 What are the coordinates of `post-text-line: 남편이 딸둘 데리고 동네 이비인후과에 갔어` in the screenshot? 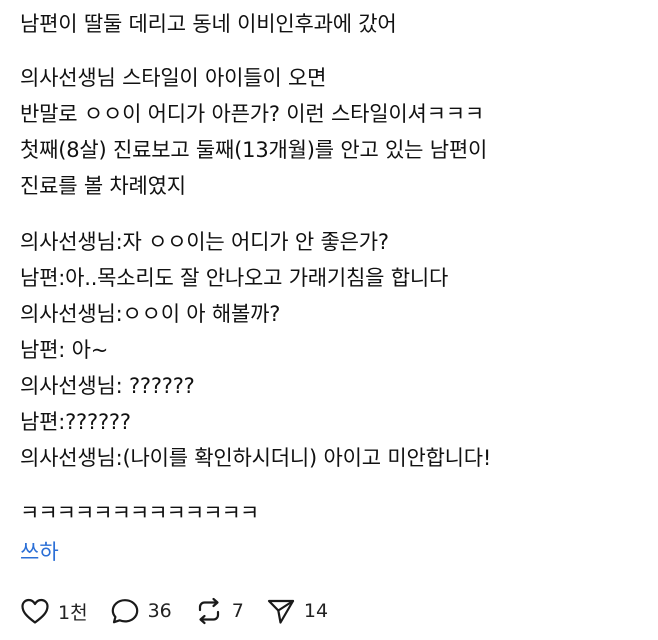 It's located at (208, 24).